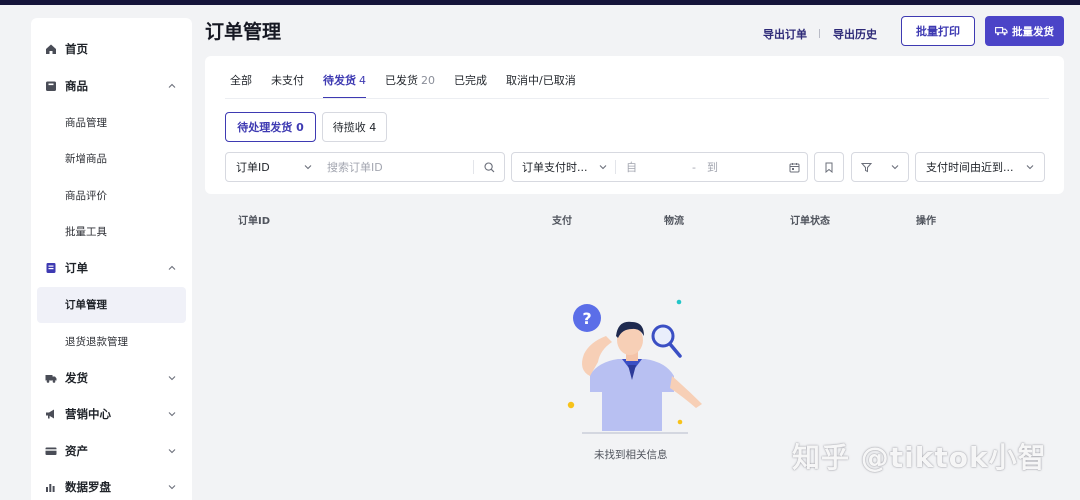  I want to click on watermark: 知乎 @tiktok小智, so click(919, 457).